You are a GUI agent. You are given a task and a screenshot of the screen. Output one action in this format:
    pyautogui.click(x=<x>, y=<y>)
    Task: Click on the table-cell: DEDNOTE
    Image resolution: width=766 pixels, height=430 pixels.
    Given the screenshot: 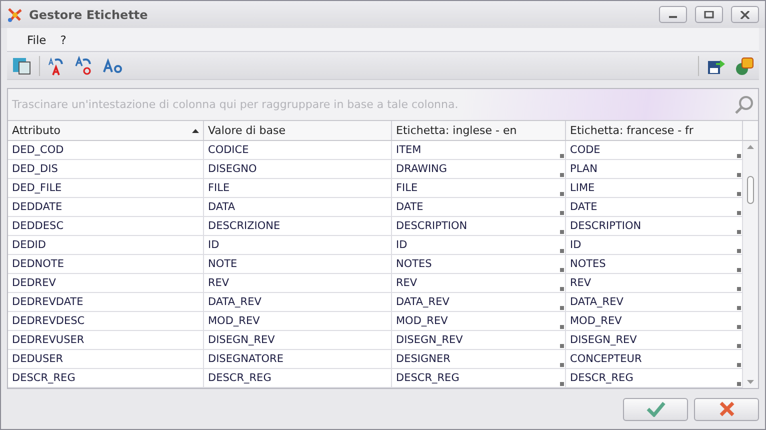 What is the action you would take?
    pyautogui.click(x=106, y=264)
    